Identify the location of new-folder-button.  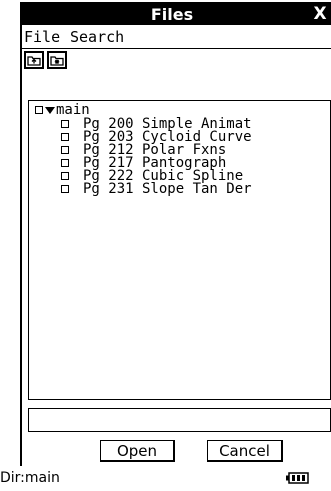
(57, 60).